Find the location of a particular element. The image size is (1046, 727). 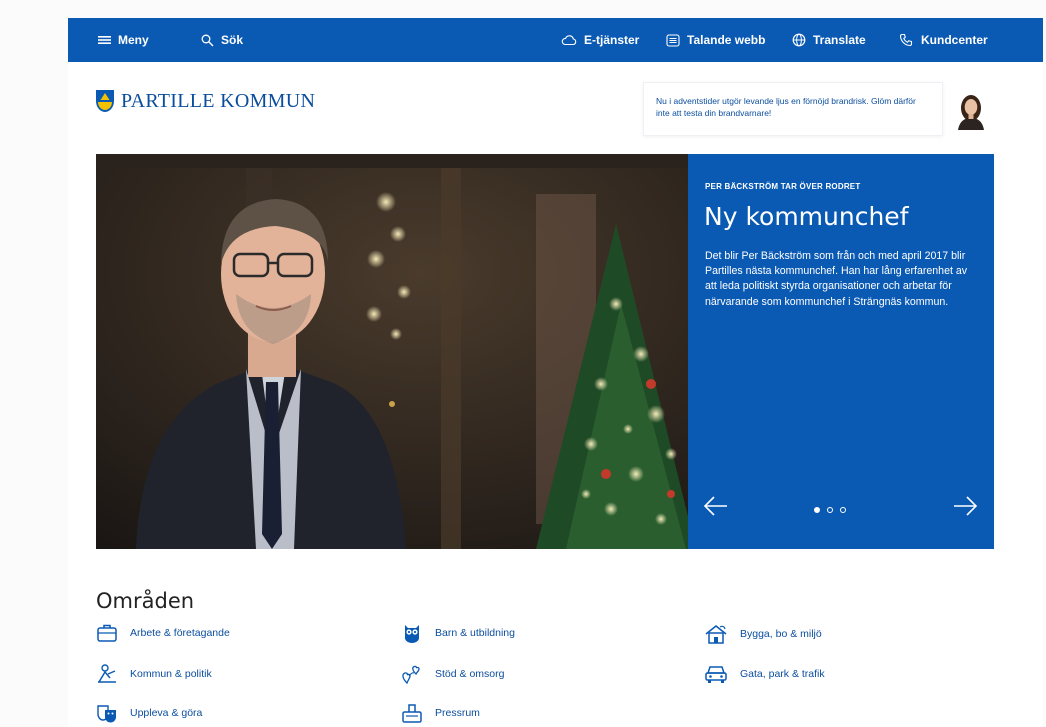

site-logo: PARTILLE KOMMUN is located at coordinates (205, 101).